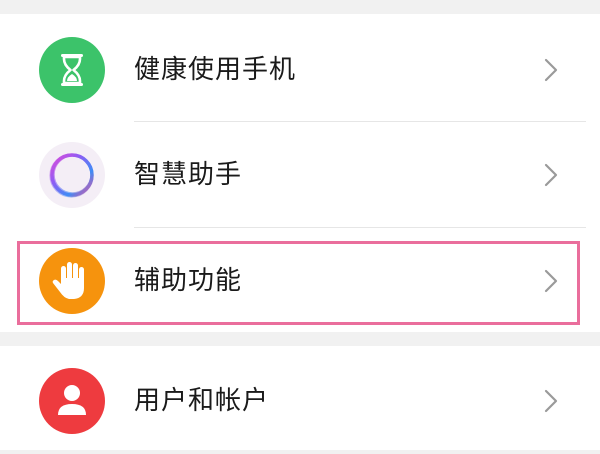 The width and height of the screenshot is (600, 454). Describe the element at coordinates (72, 401) in the screenshot. I see `user-icon` at that location.